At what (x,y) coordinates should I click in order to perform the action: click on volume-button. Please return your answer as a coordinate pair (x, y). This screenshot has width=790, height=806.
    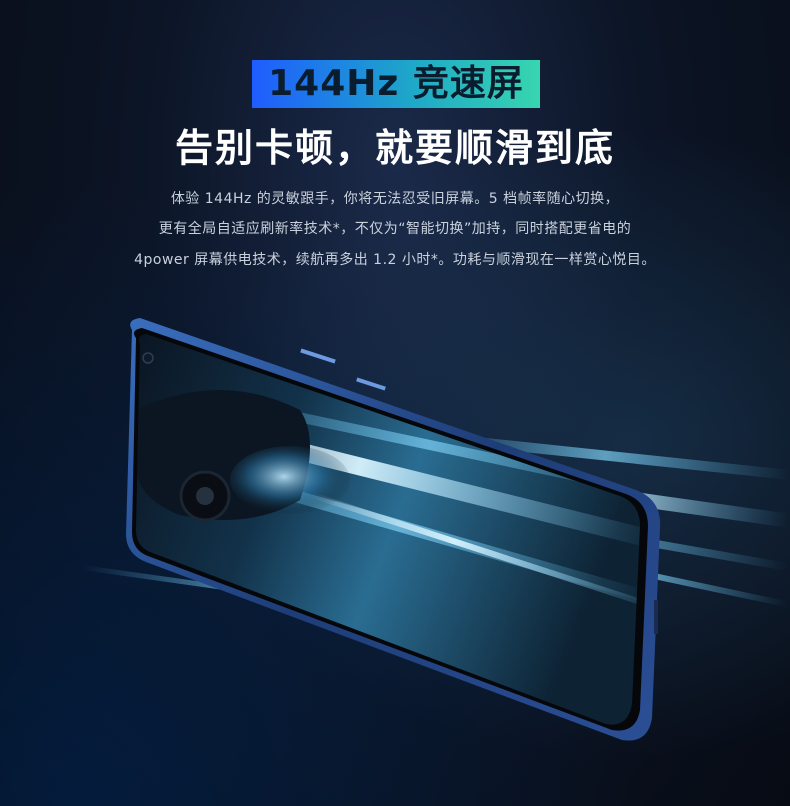
    Looking at the image, I should click on (318, 356).